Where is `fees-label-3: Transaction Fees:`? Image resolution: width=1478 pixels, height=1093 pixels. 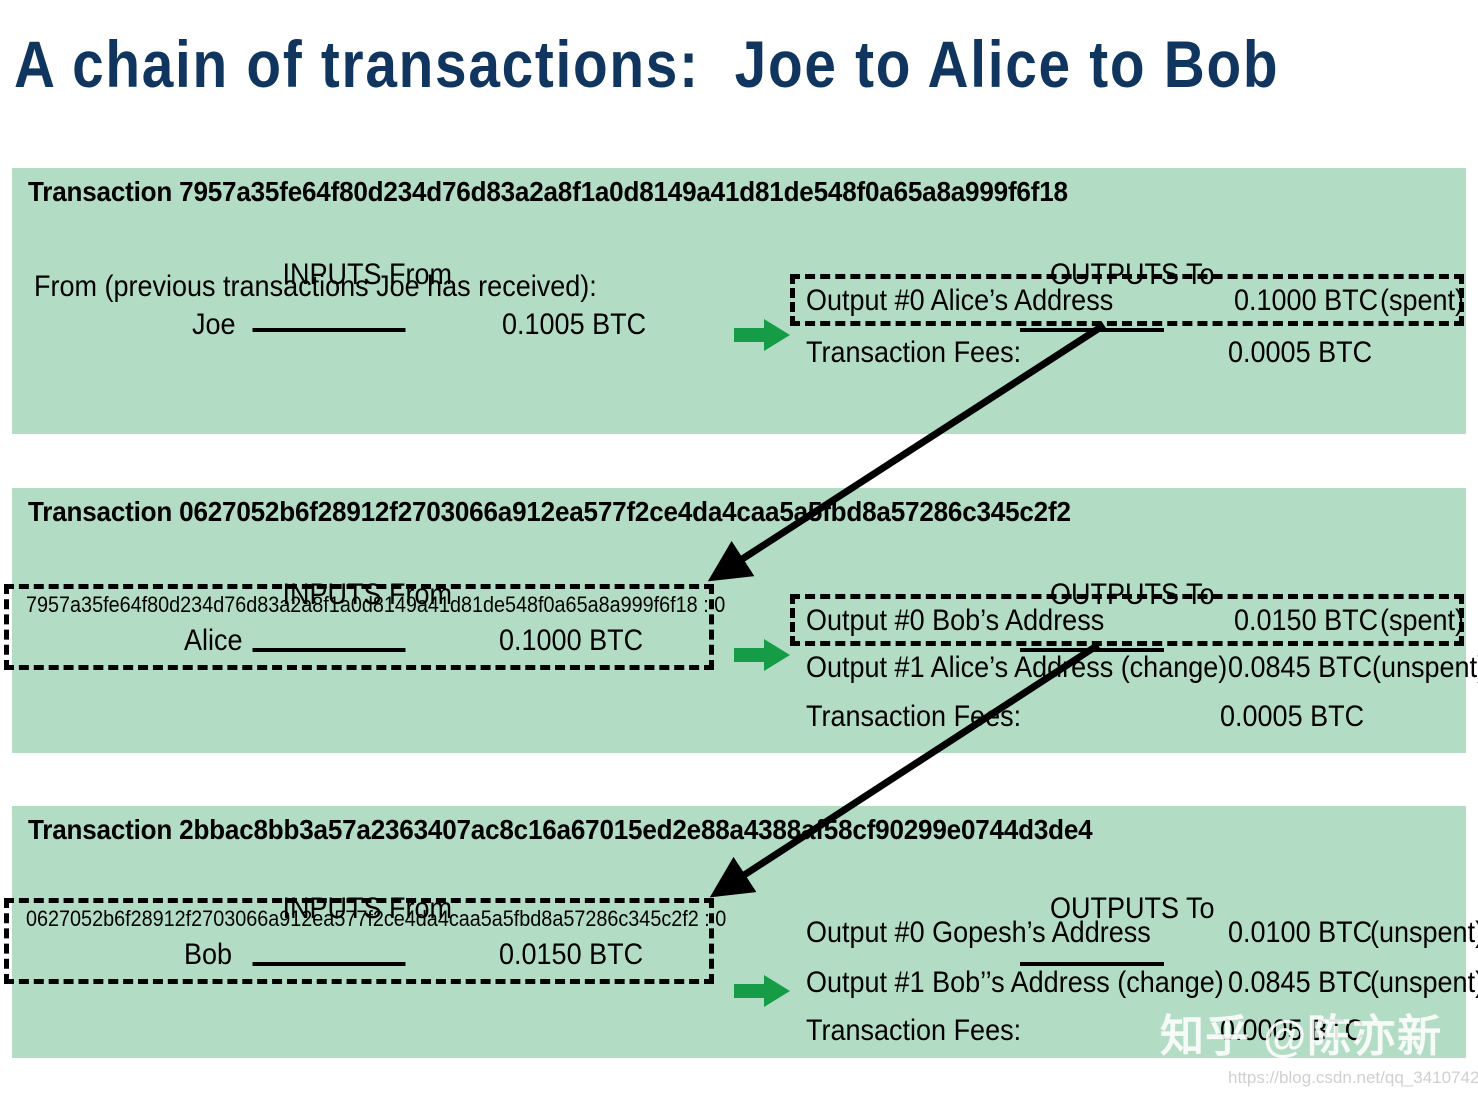 fees-label-3: Transaction Fees: is located at coordinates (914, 1030).